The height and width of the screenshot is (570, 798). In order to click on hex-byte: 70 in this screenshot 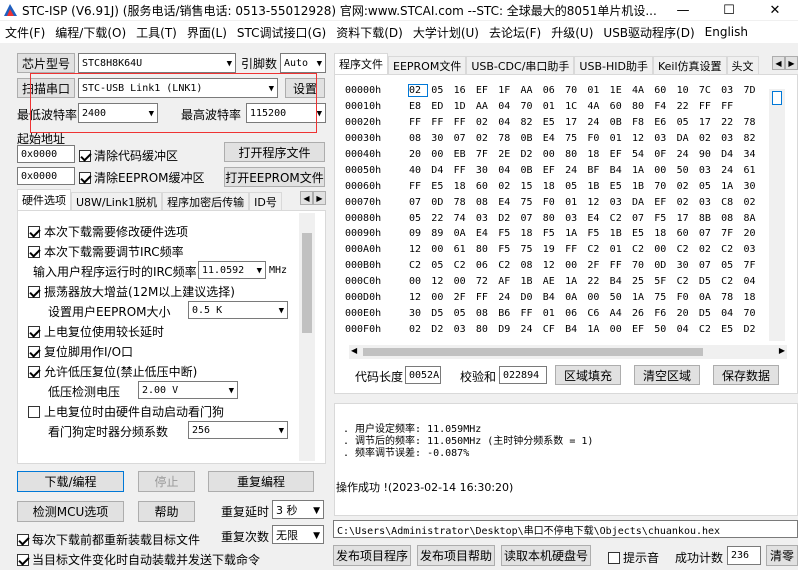, I will do `click(531, 106)`.